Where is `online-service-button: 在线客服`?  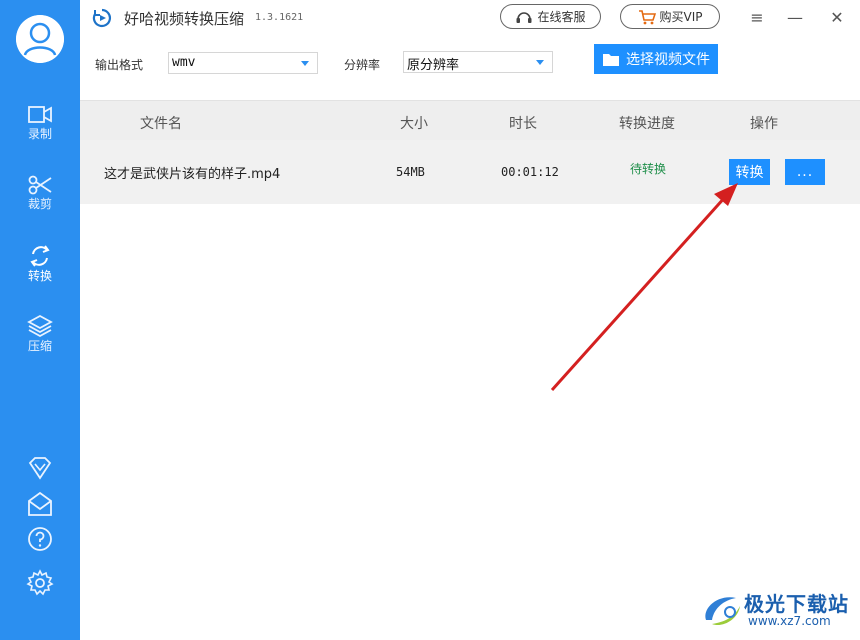
online-service-button: 在线客服 is located at coordinates (550, 16).